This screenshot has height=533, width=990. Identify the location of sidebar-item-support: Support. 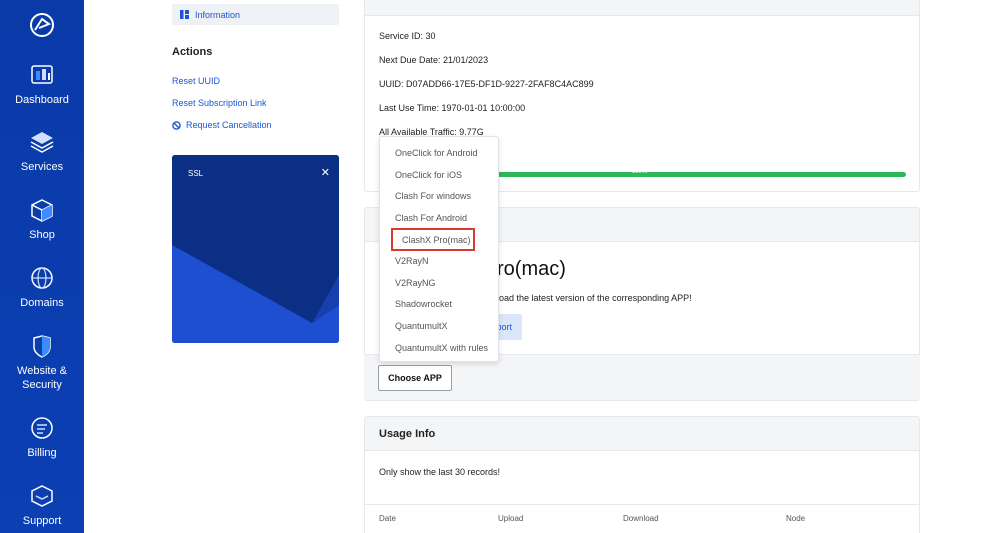
(42, 506).